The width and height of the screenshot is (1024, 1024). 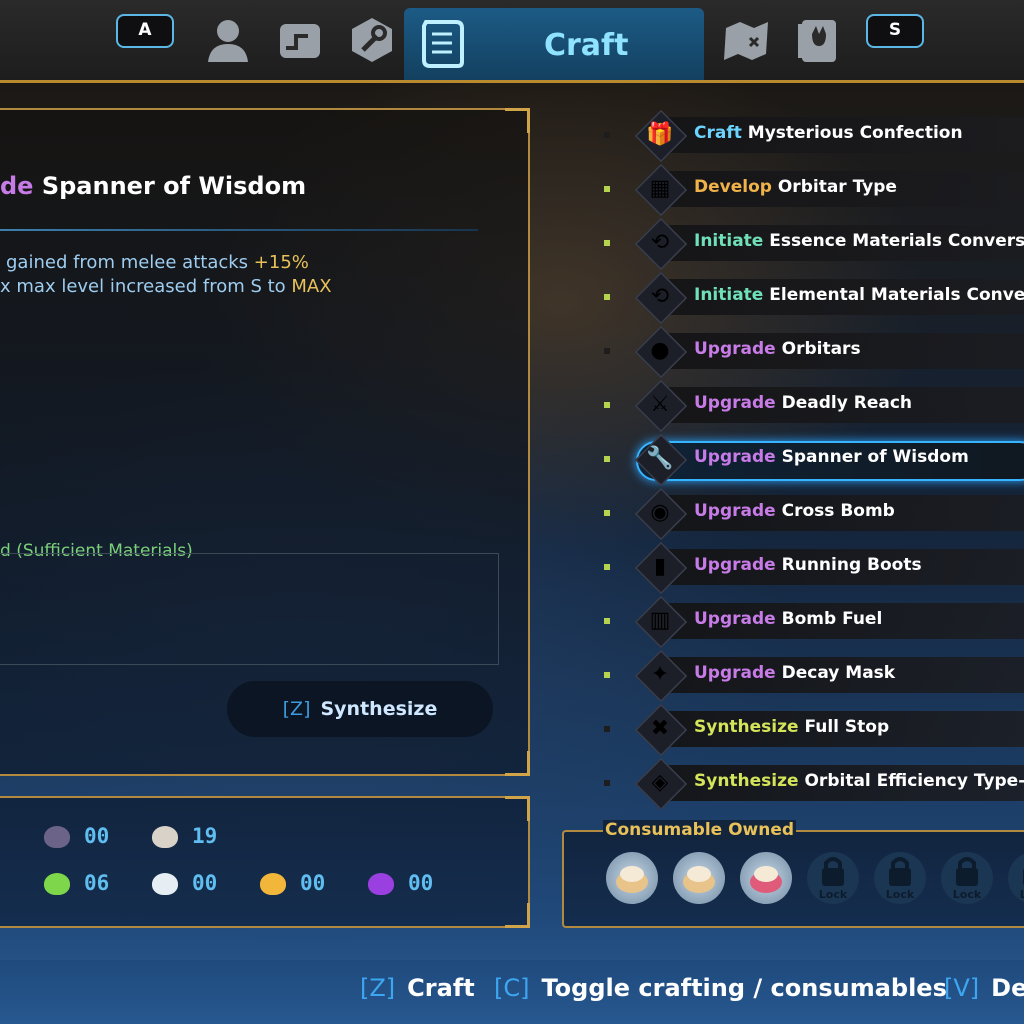 I want to click on recipe-label: Upgrade Bomb Fuel, so click(x=788, y=619).